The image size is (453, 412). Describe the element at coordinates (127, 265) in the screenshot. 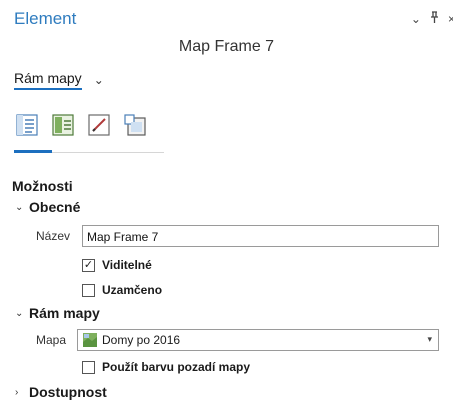

I see `visible-label: Viditelné` at that location.